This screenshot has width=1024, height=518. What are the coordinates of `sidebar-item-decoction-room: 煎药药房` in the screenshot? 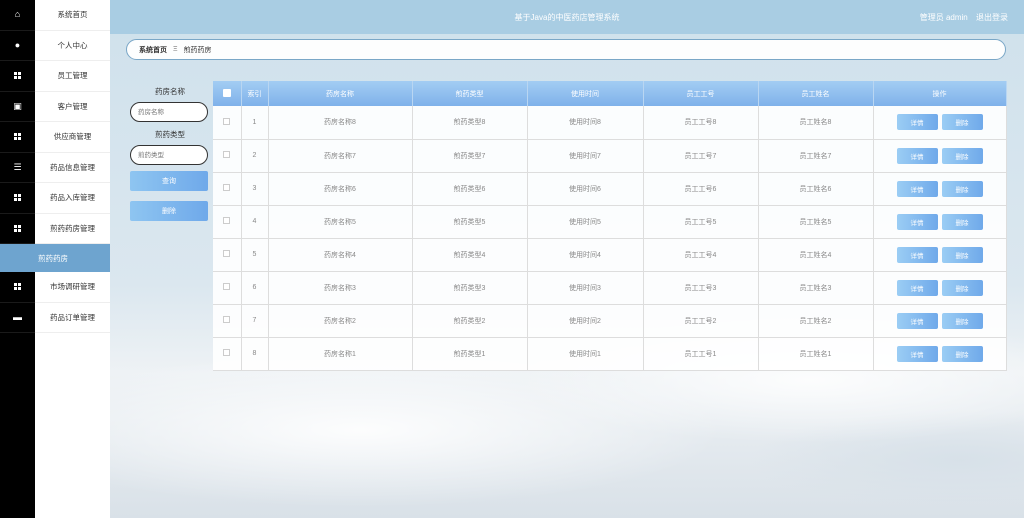 It's located at (55, 258).